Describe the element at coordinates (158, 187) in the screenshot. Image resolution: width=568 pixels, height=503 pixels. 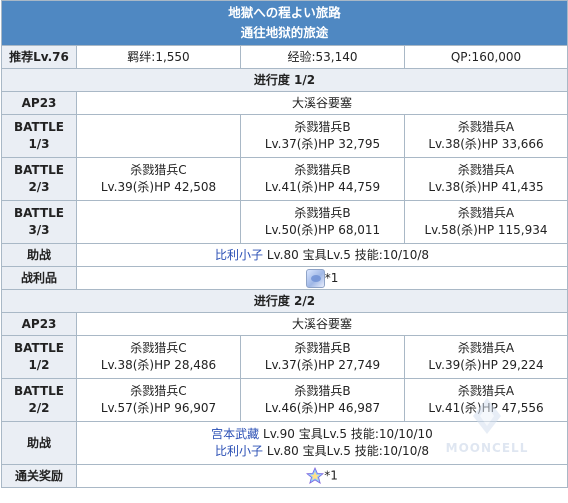
I see `enemy-stats: Lv.39(杀)HP 42,508` at that location.